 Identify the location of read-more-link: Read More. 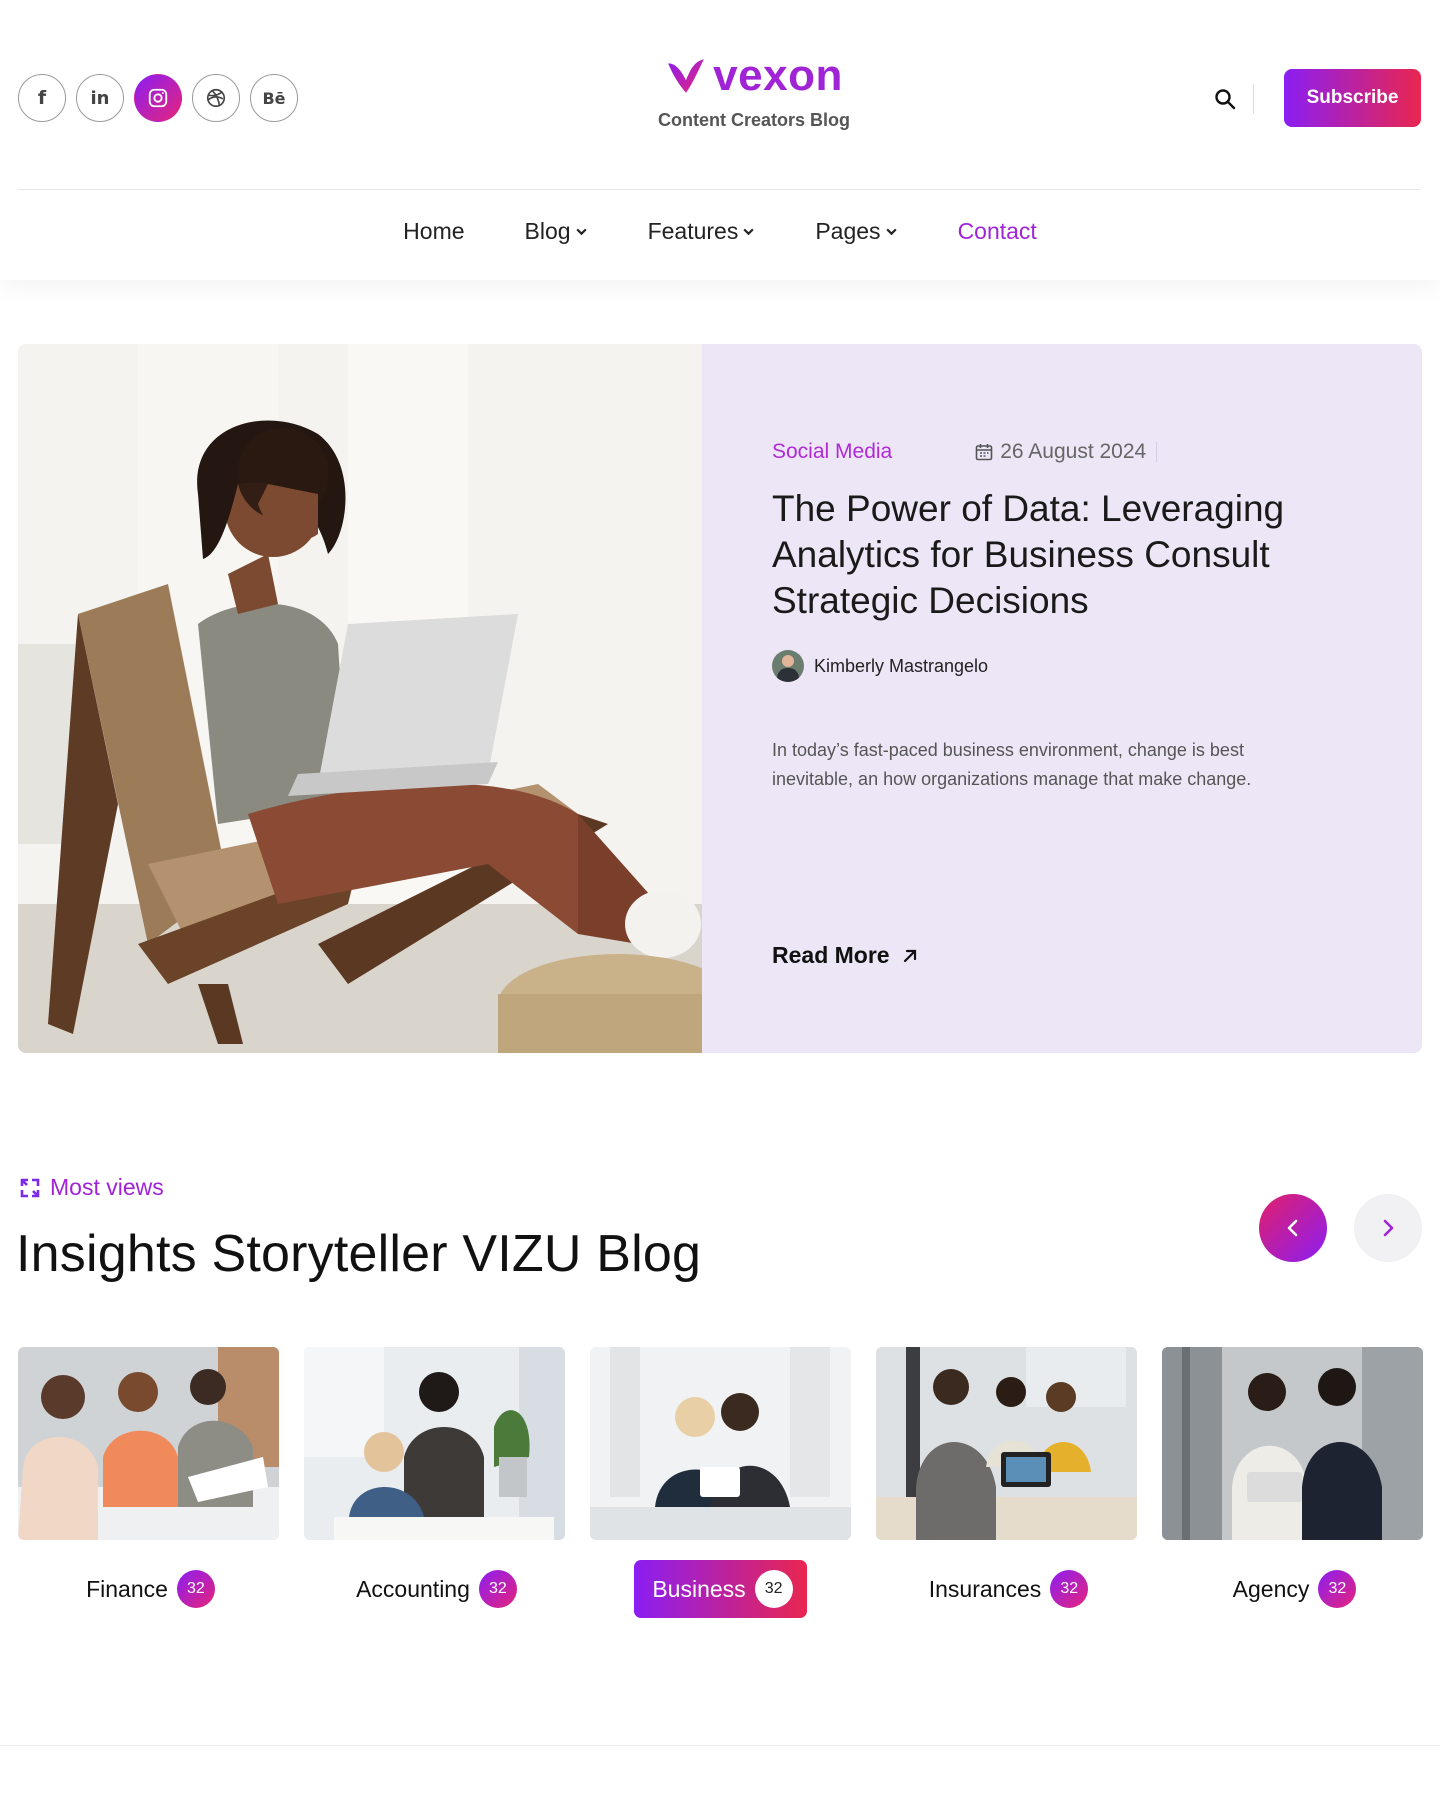
(846, 955).